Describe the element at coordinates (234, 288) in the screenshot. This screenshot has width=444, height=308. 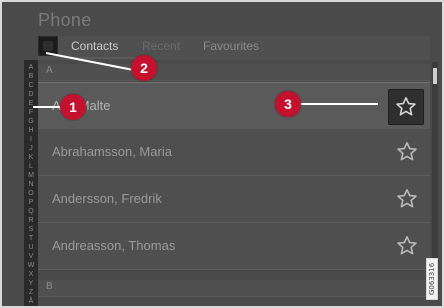
I see `section-header-b: B` at that location.